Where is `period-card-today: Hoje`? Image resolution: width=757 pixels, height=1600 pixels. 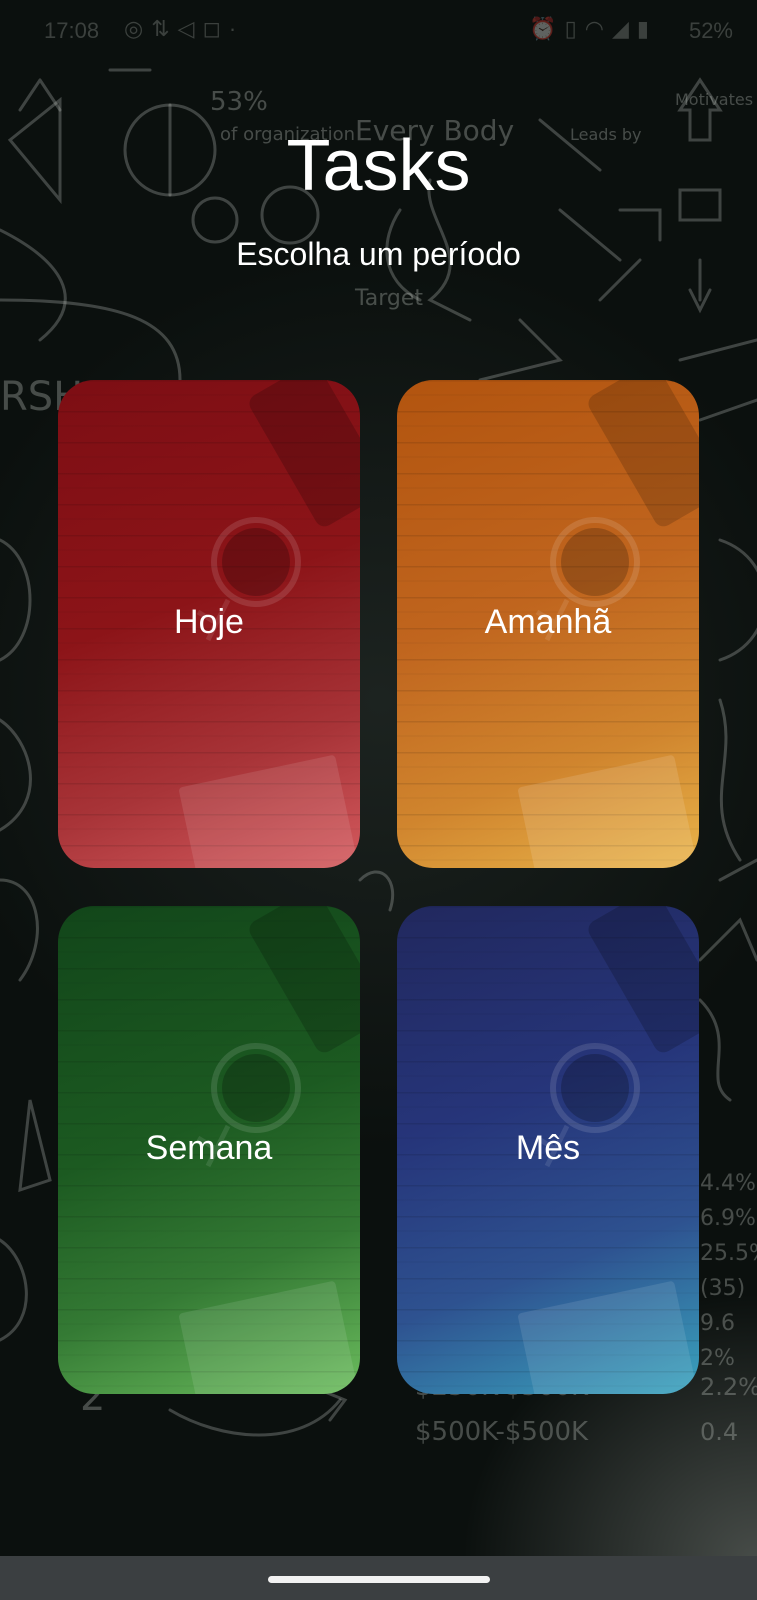
period-card-today: Hoje is located at coordinates (209, 624).